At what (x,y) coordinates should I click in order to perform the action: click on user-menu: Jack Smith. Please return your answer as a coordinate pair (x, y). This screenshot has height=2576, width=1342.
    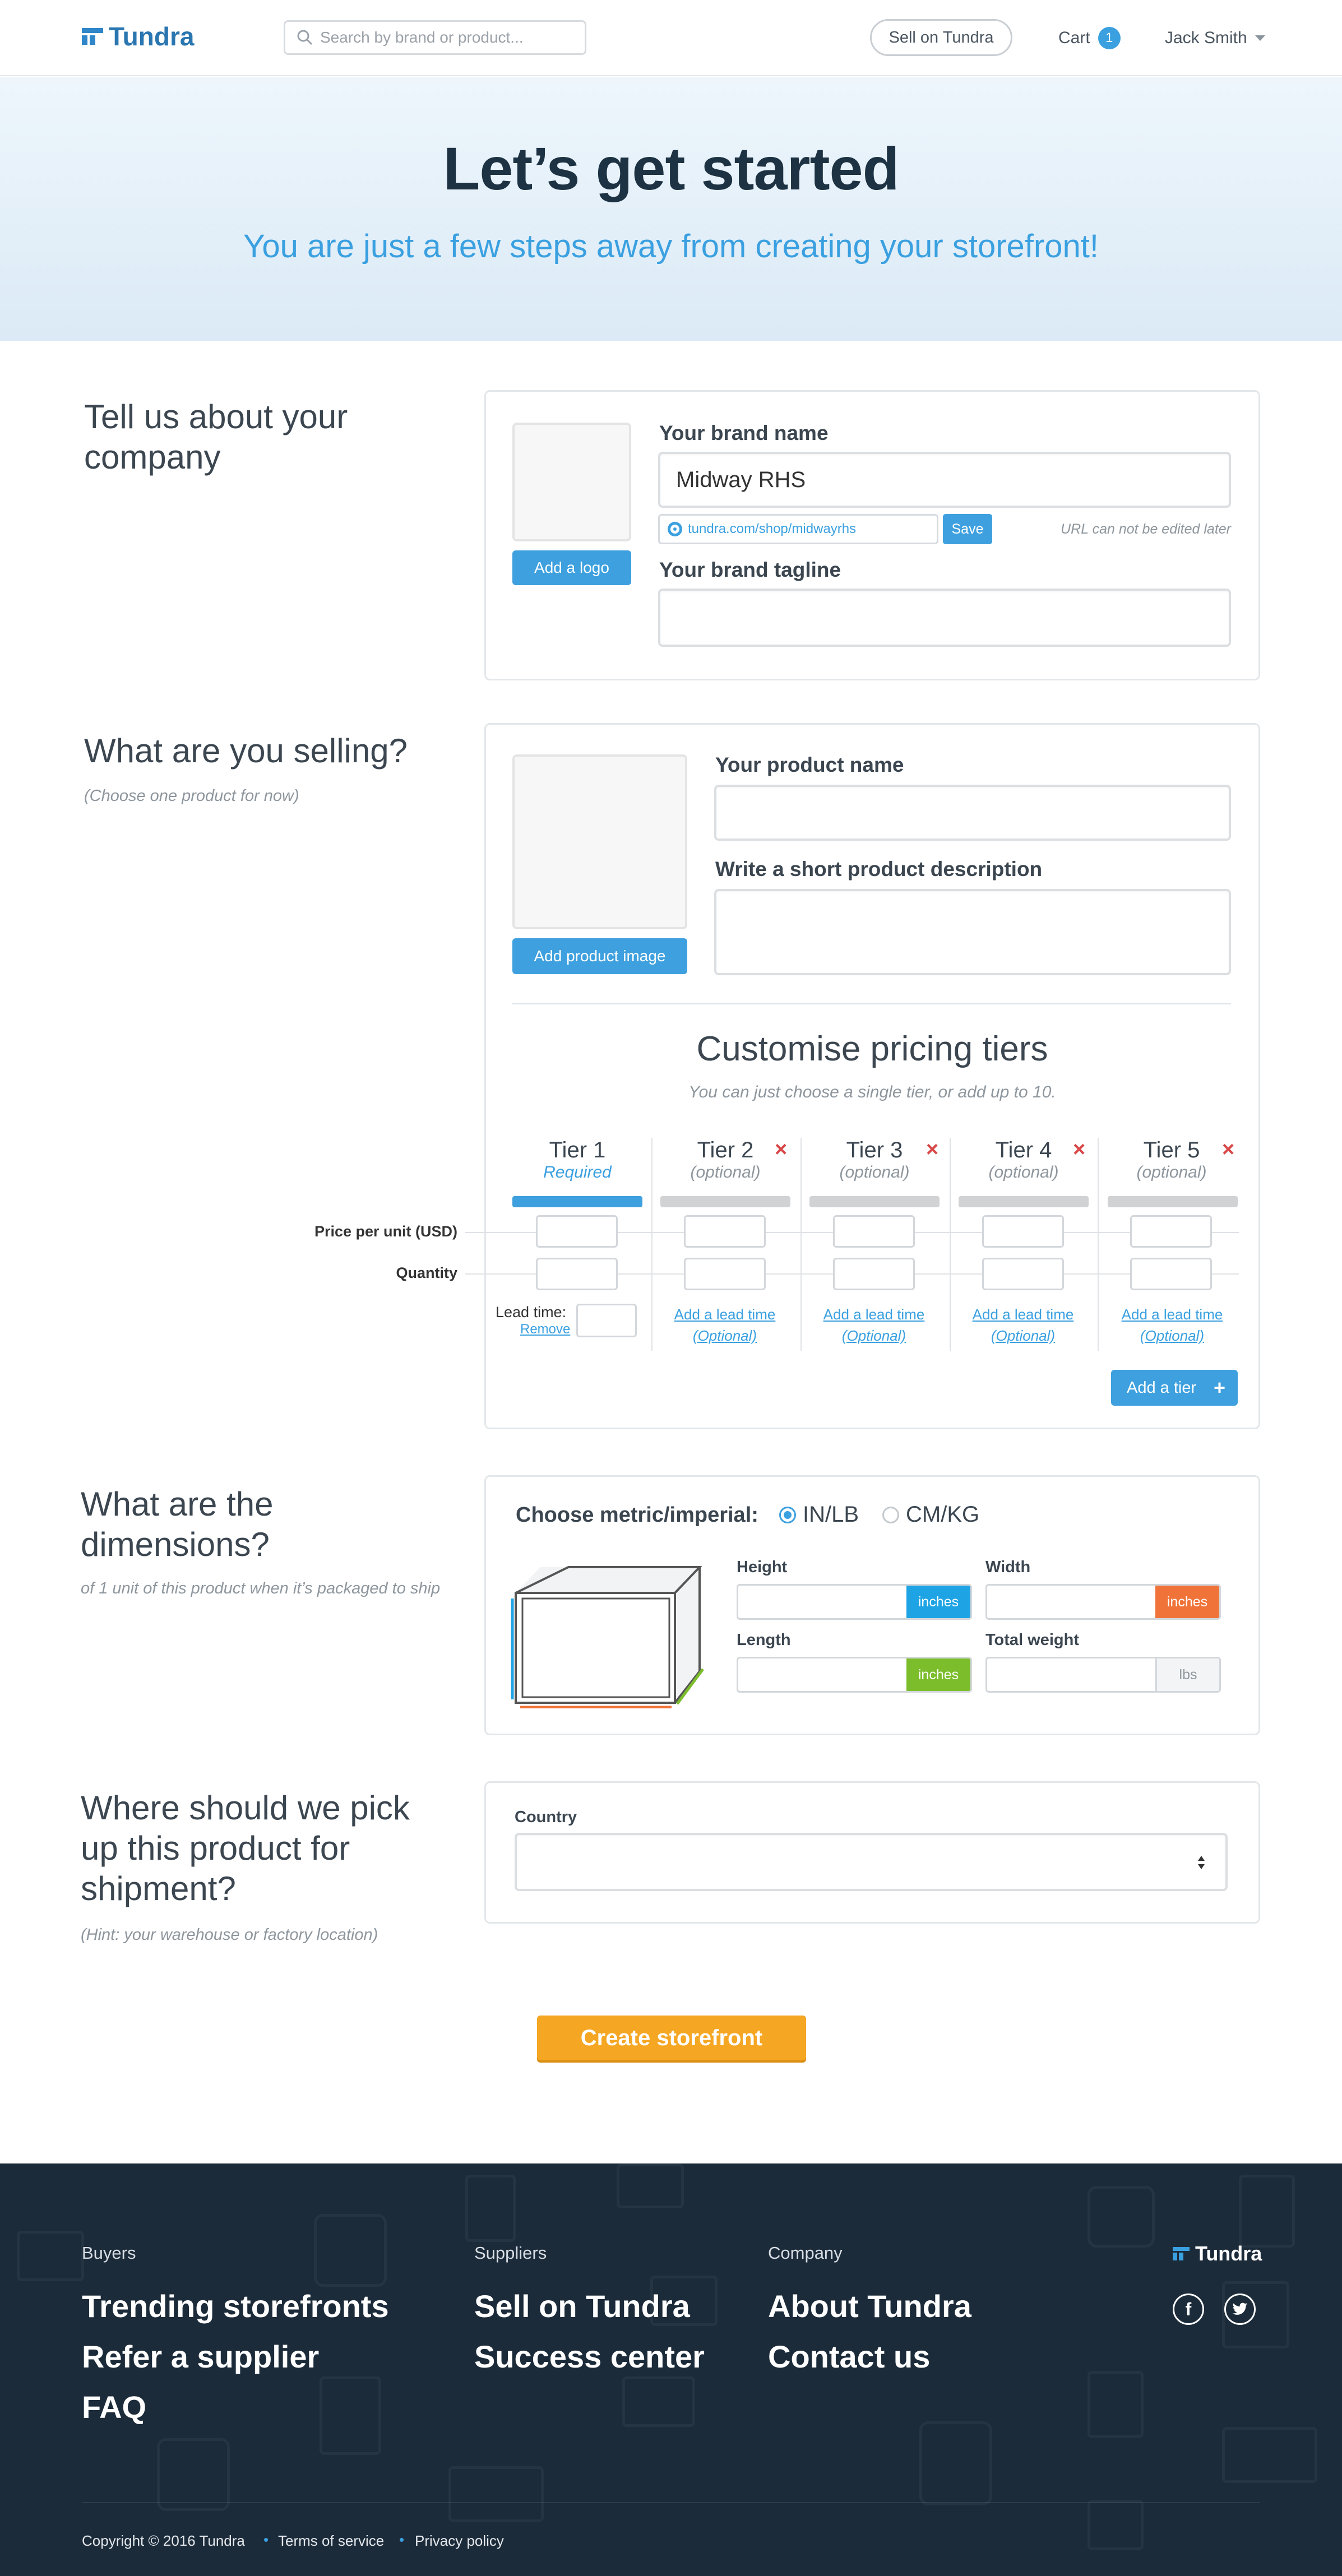
    Looking at the image, I should click on (1215, 38).